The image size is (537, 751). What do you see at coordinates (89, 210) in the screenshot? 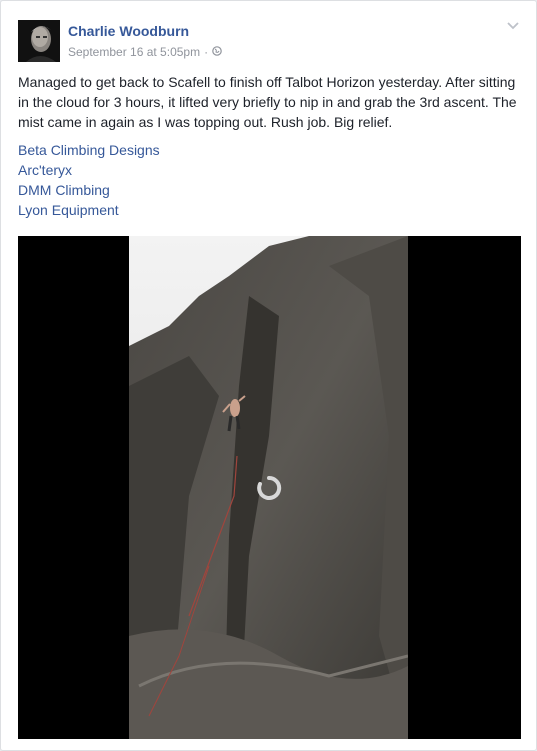
I see `tag-link-lyon-equipment: Lyon Equipment` at bounding box center [89, 210].